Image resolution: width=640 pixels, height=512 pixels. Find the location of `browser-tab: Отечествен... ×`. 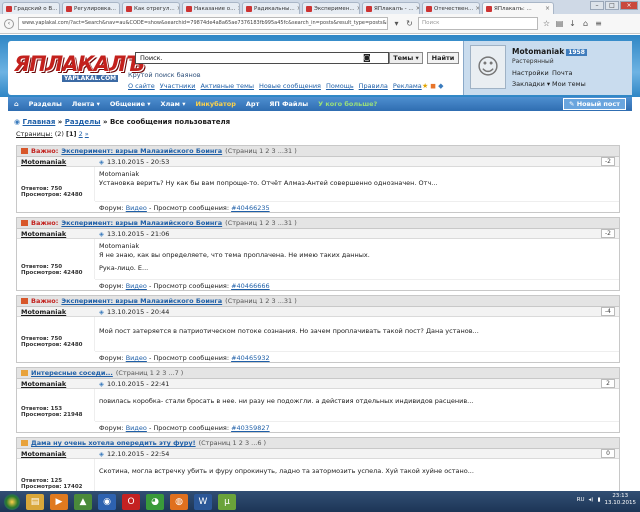

browser-tab: Отечествен... × is located at coordinates (451, 8).